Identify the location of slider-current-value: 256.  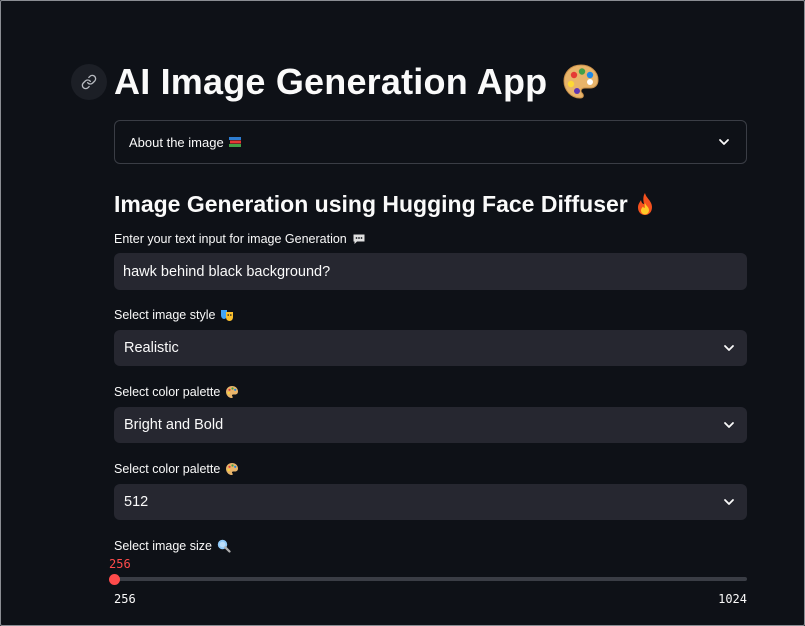
(120, 564).